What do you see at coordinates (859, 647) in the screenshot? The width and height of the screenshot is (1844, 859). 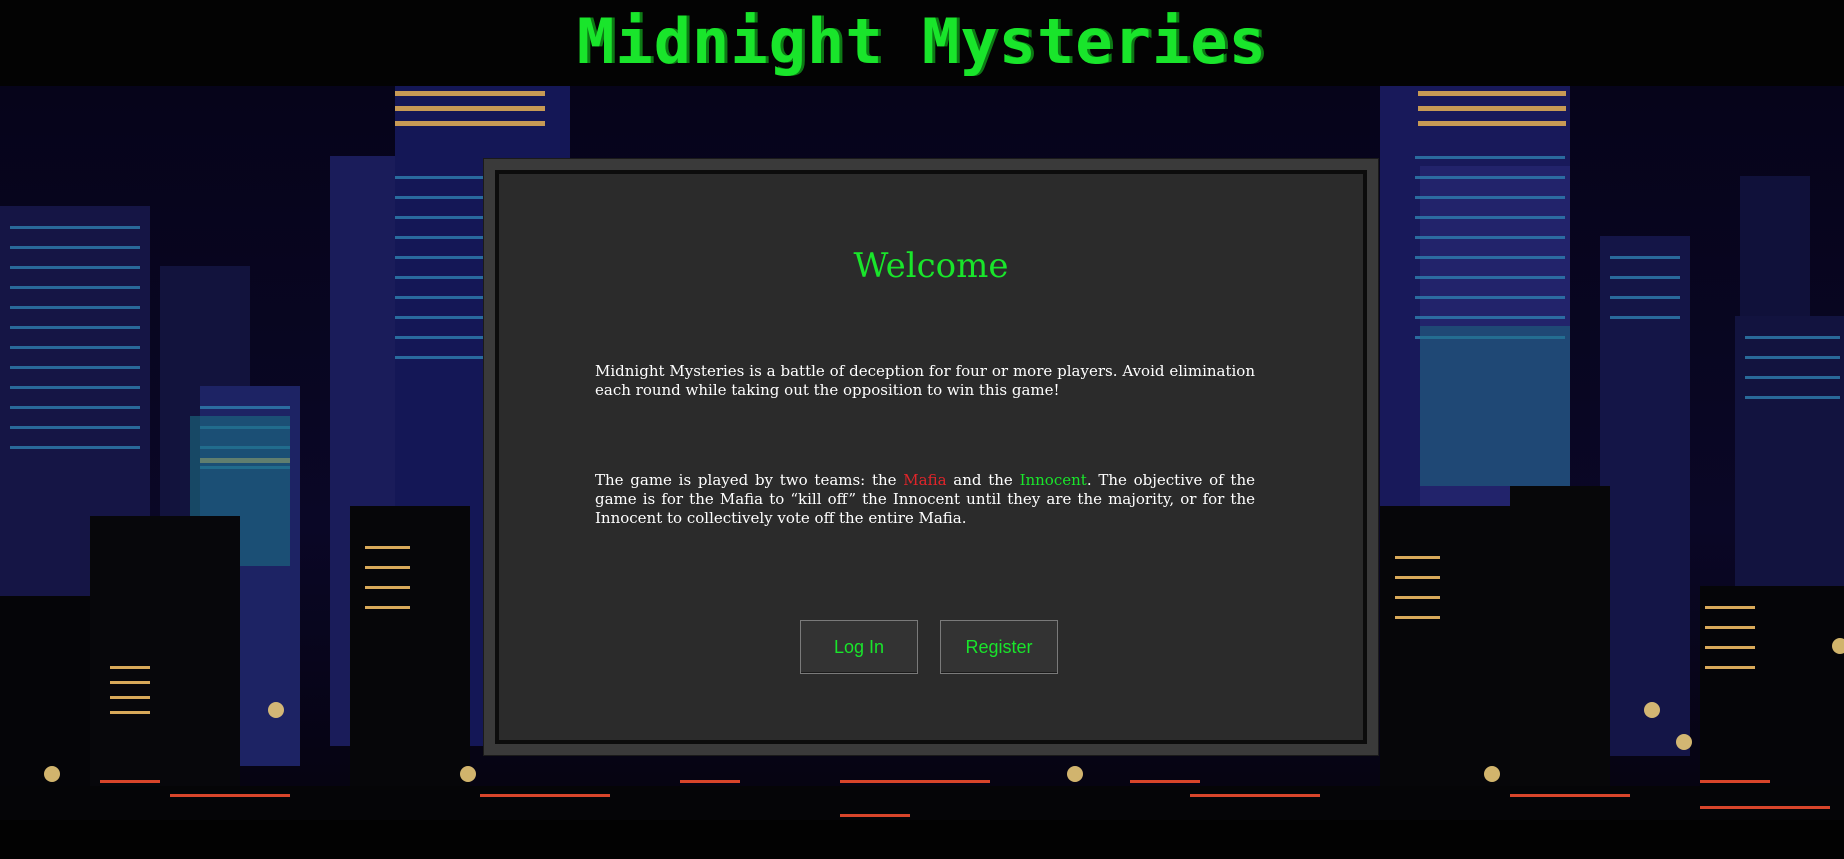 I see `log-in-button: Log In` at bounding box center [859, 647].